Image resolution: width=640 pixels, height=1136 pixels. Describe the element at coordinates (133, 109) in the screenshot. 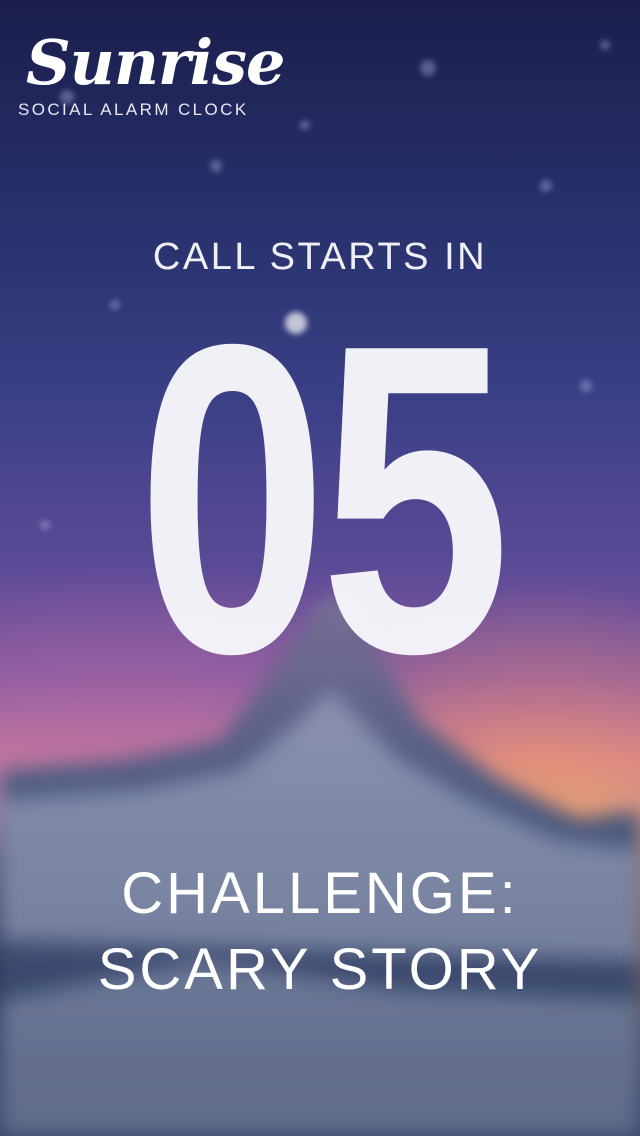

I see `app-tagline: SOCIAL ALARM CLOCK` at that location.